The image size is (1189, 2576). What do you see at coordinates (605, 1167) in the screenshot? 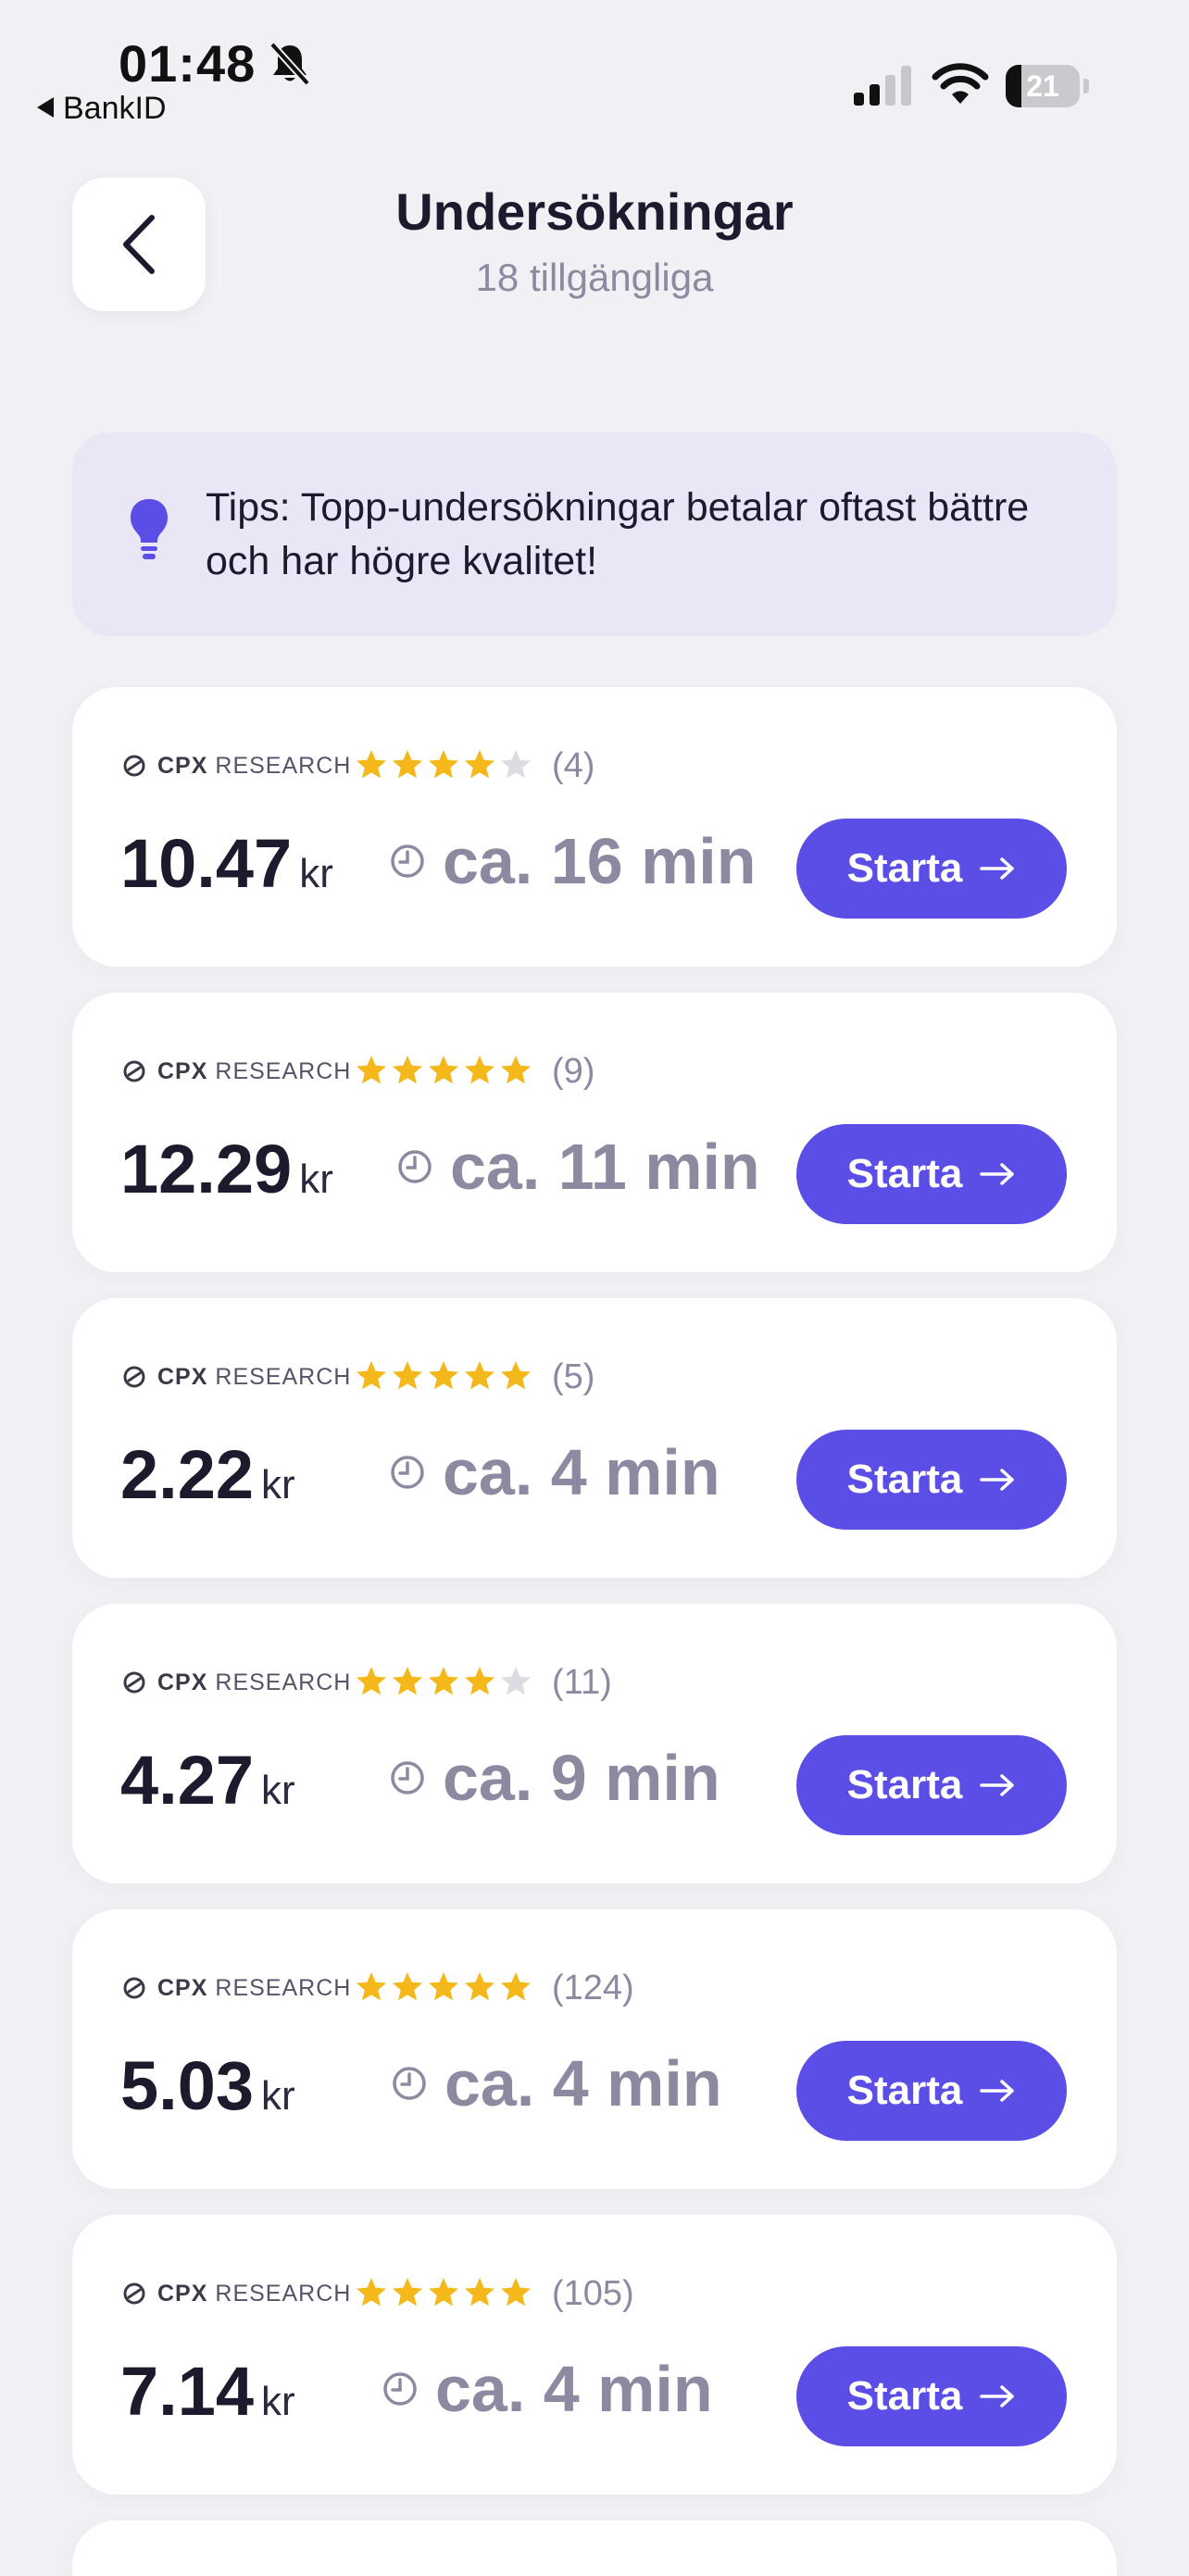
I see `duration-text: ca. 11 min` at bounding box center [605, 1167].